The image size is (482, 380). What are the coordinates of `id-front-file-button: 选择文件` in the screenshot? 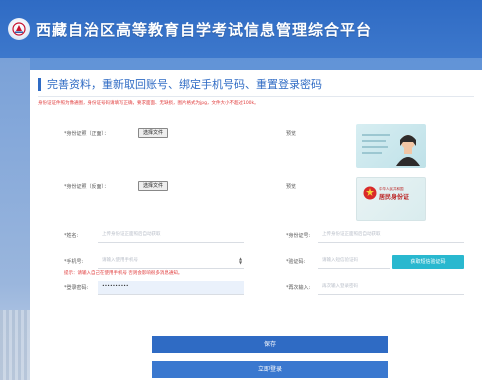 It's located at (153, 133).